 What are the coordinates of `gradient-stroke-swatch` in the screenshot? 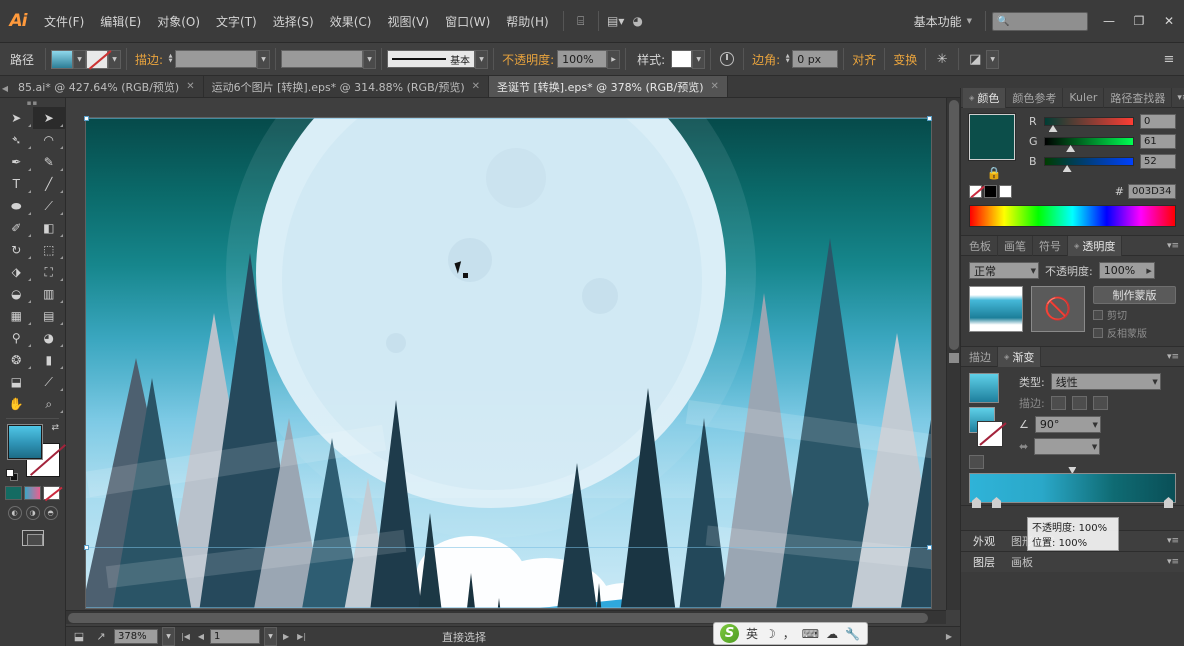 It's located at (990, 434).